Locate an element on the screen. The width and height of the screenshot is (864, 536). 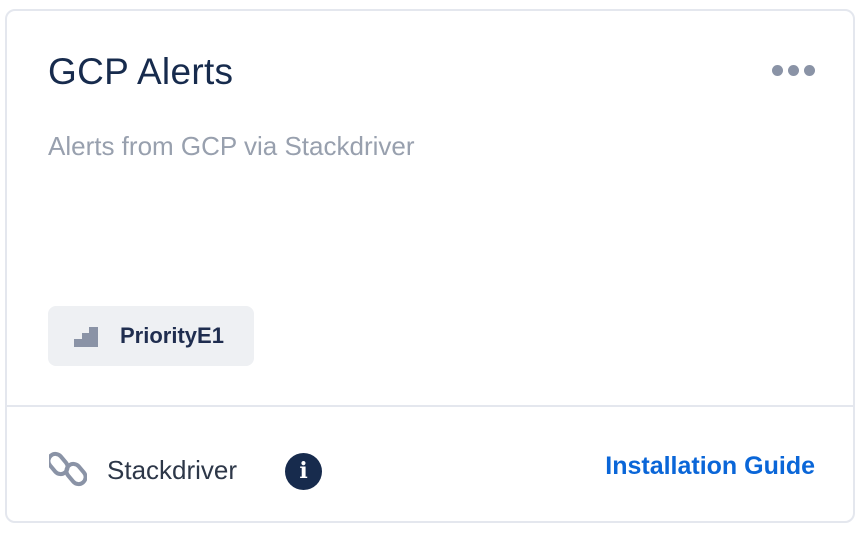
card-description: Alerts from GCP via Stackdriver is located at coordinates (231, 146).